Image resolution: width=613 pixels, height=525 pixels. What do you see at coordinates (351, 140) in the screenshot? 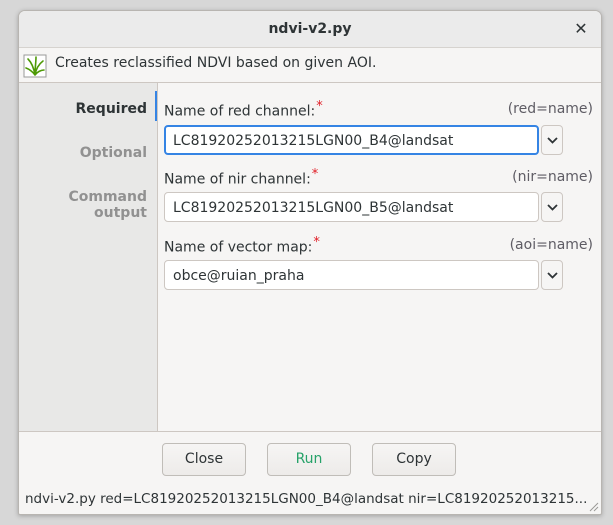
I see `red-channel-input: LC81920252013215LGN00_B4@landsat` at bounding box center [351, 140].